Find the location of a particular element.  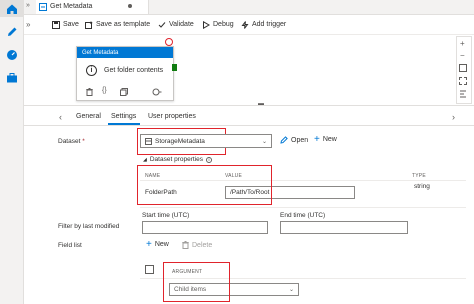

dataset-label: Dataset * is located at coordinates (71, 141).